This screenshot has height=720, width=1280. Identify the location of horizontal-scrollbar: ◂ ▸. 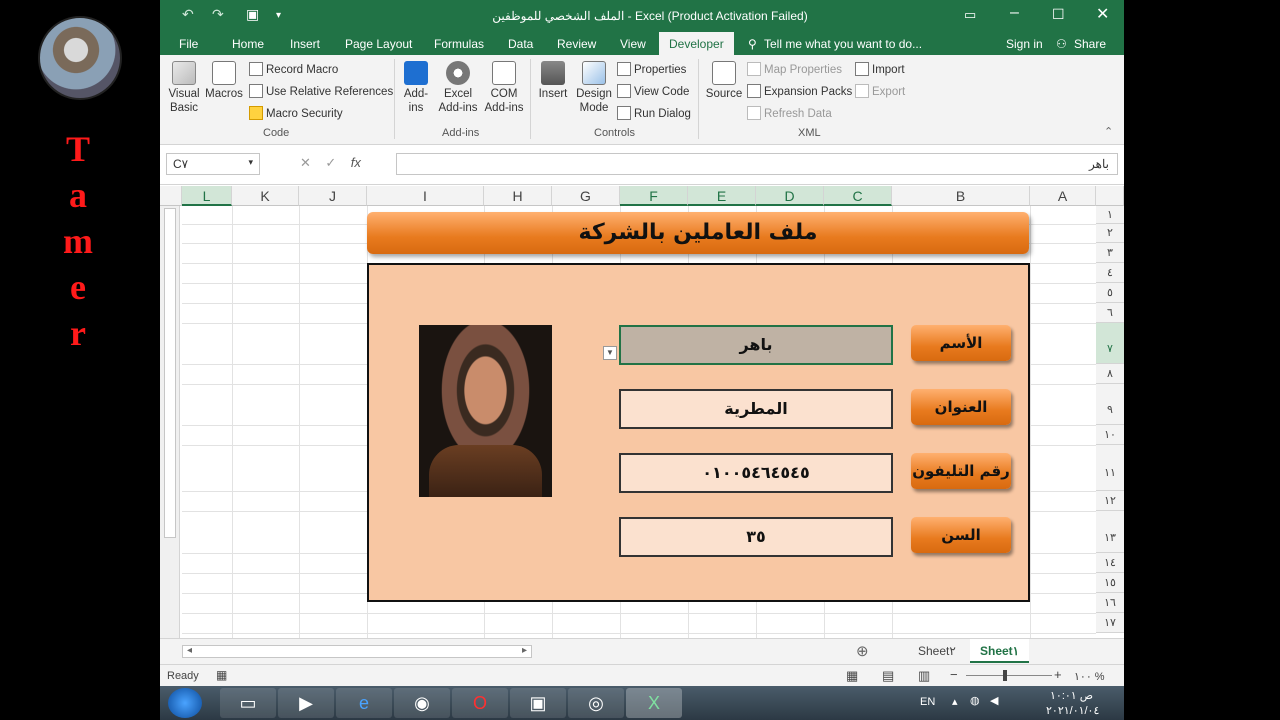
(357, 651).